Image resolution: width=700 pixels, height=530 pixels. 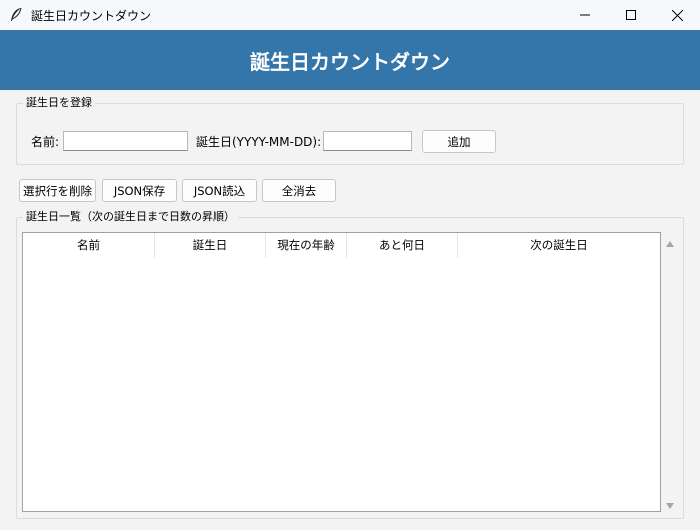 I want to click on close-button, so click(x=677, y=15).